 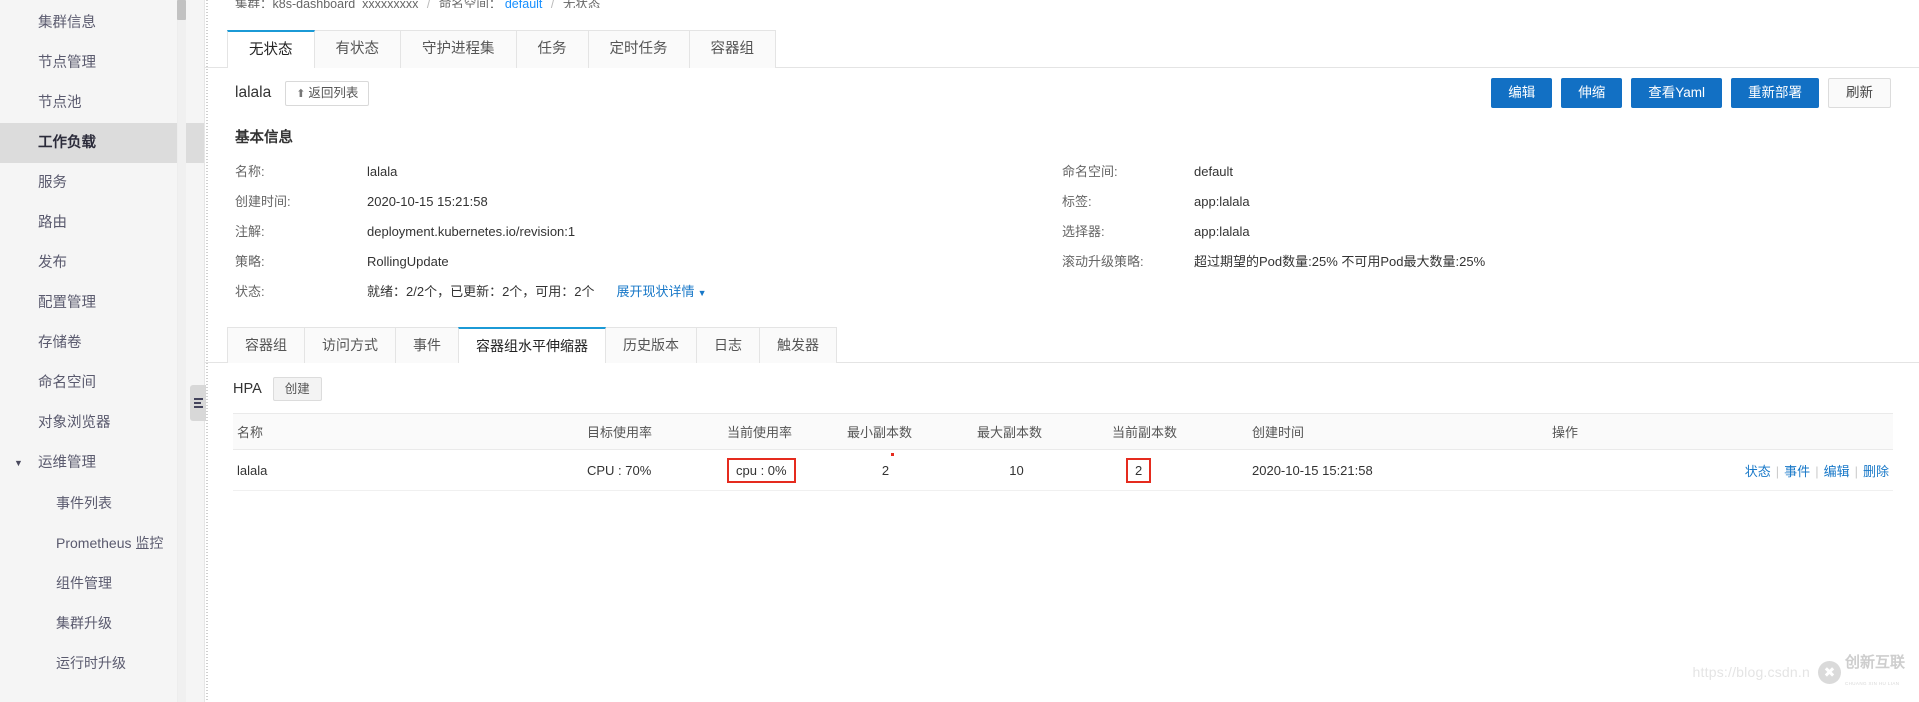 What do you see at coordinates (102, 663) in the screenshot?
I see `sidebar-subitem-16: 运行时升级` at bounding box center [102, 663].